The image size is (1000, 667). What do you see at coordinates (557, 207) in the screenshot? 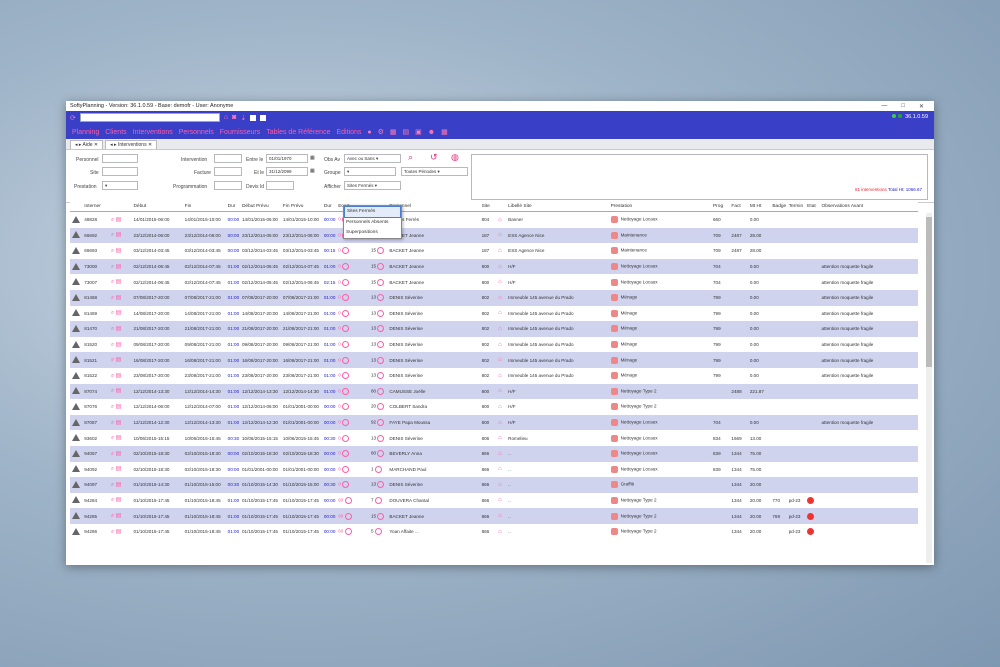
I see `column-header: Libellé Site` at bounding box center [557, 207].